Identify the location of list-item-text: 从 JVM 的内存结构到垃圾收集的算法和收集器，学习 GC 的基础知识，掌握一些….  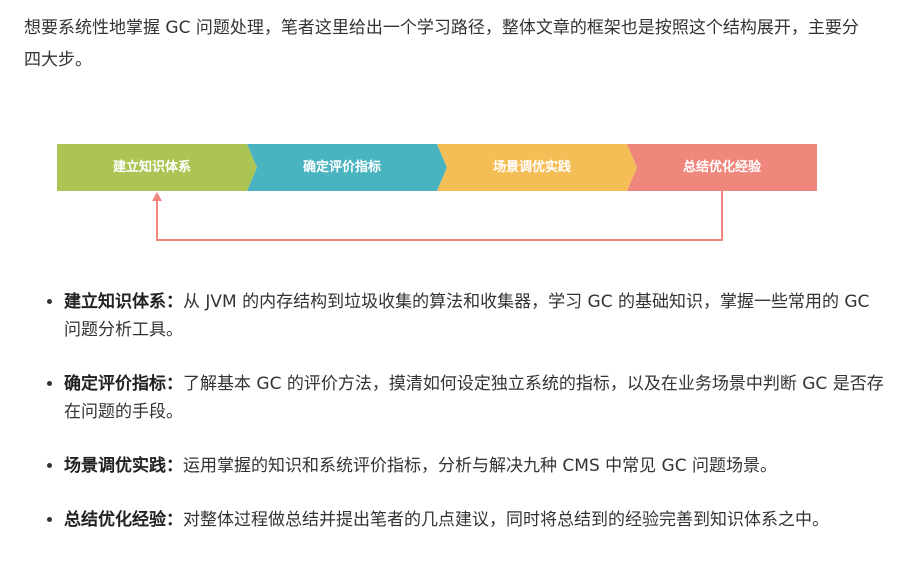
(467, 316).